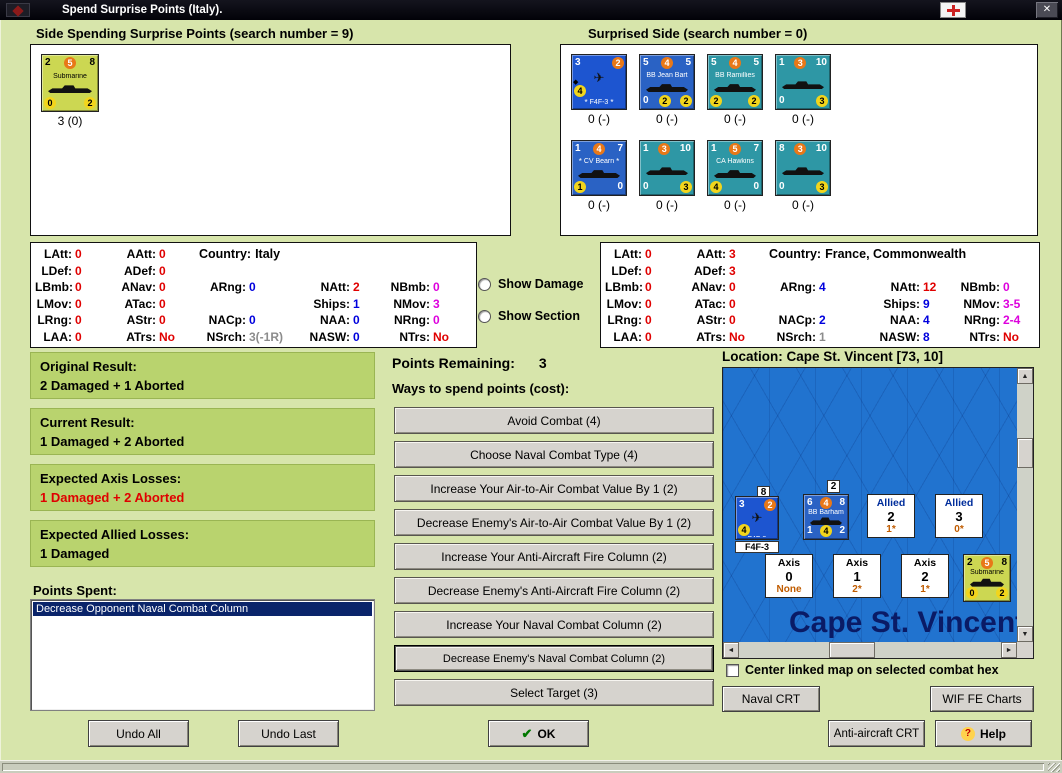  I want to click on factor-side-label: Allied, so click(959, 502).